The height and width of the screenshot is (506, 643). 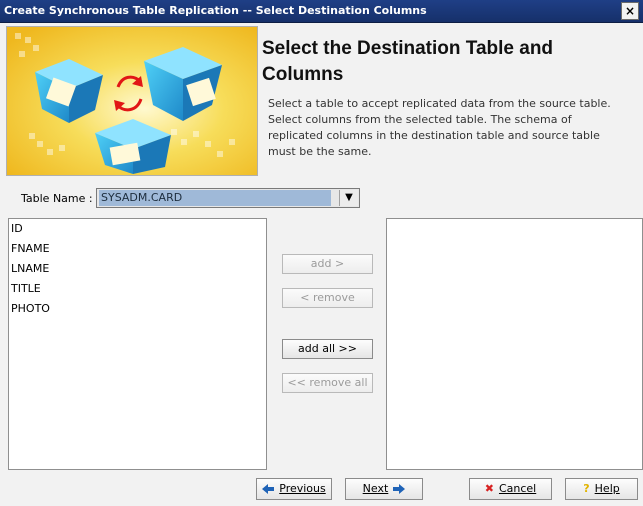 What do you see at coordinates (489, 488) in the screenshot?
I see `cancel-x-icon: ✖` at bounding box center [489, 488].